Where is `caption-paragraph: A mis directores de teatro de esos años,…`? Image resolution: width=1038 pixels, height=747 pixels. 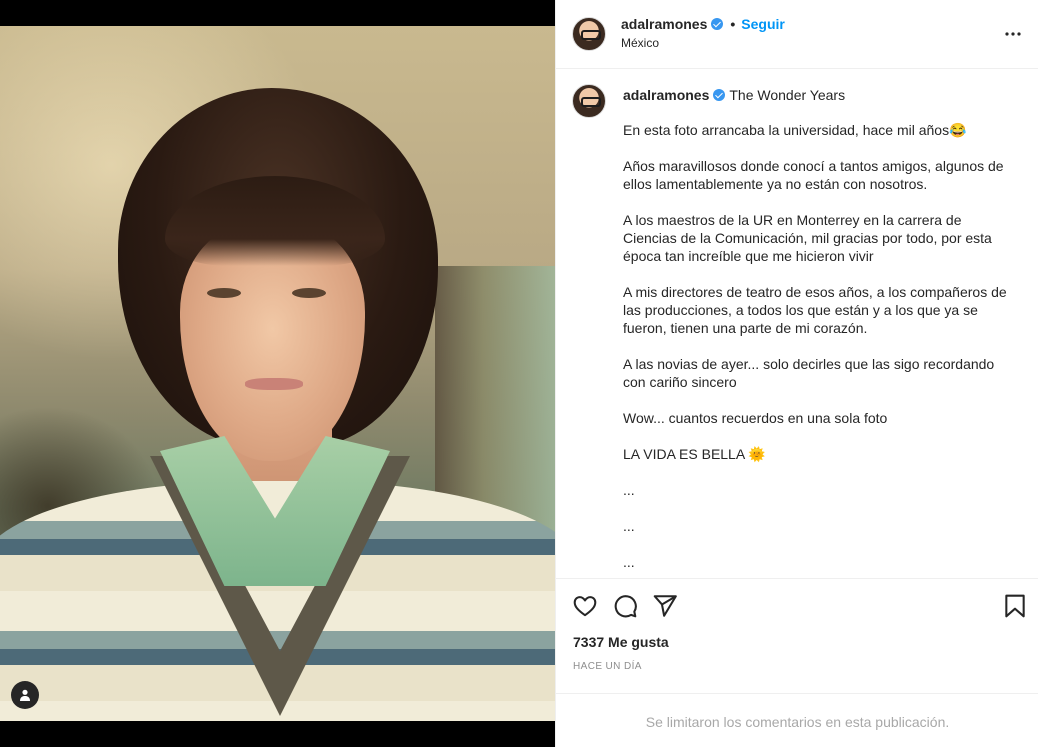
caption-paragraph: A mis directores de teatro de esos años,… is located at coordinates (815, 310).